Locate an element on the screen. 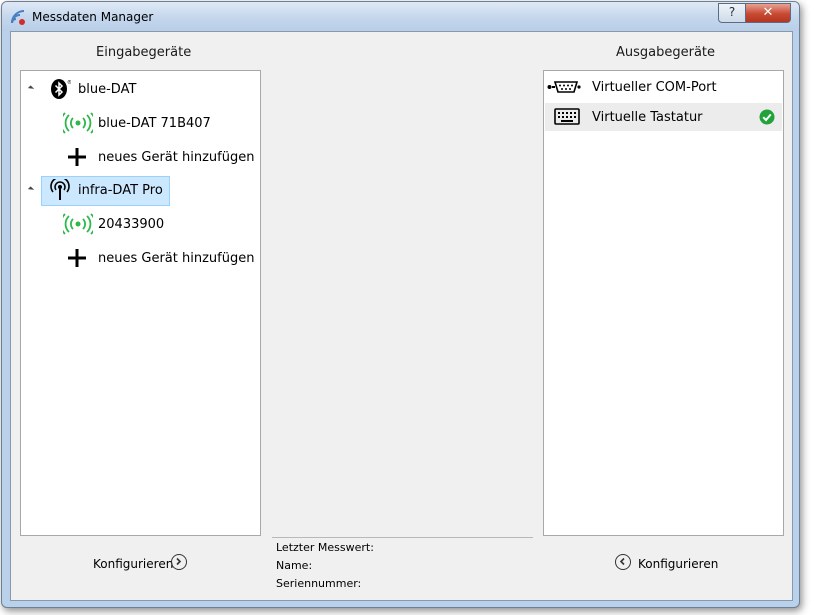  help-button: ? is located at coordinates (732, 13).